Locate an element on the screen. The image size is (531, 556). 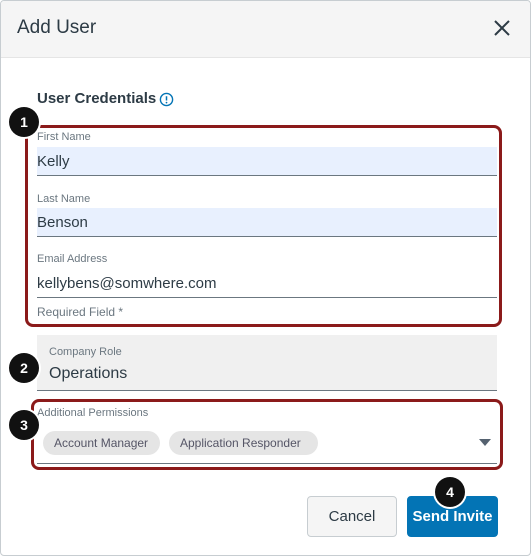
close-icon is located at coordinates (502, 28).